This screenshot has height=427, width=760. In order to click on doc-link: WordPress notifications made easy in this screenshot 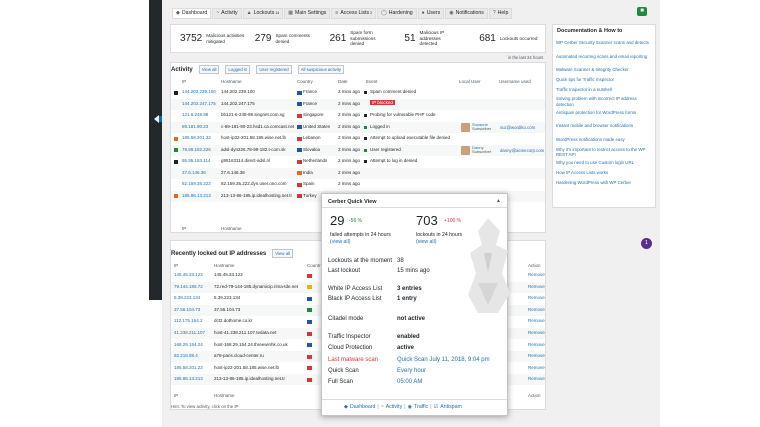, I will do `click(605, 139)`.